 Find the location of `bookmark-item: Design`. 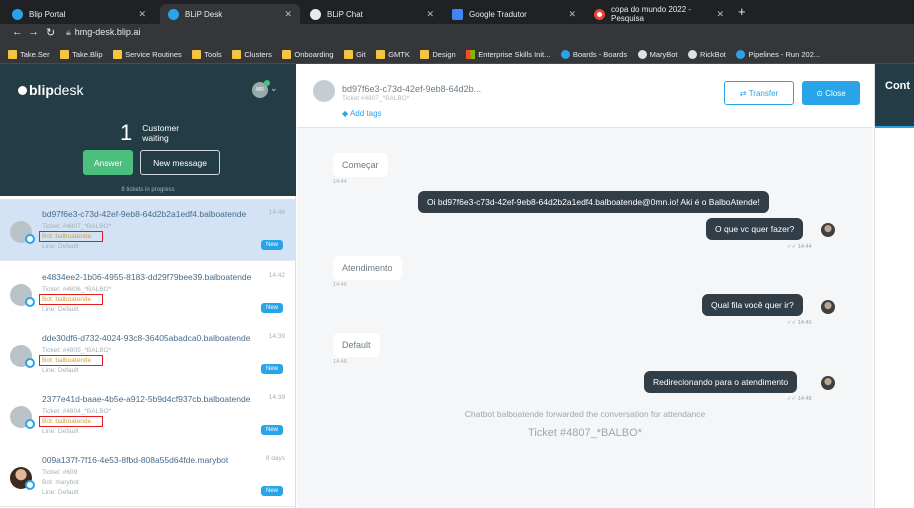

bookmark-item: Design is located at coordinates (438, 53).